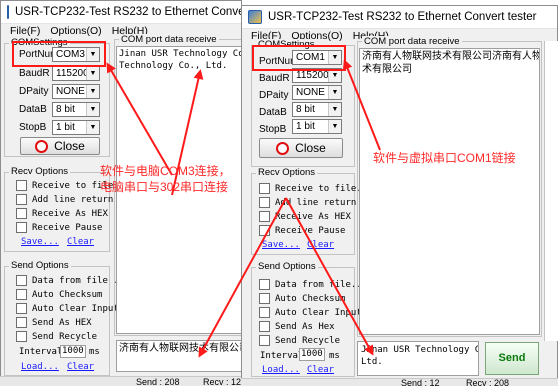  Describe the element at coordinates (329, 276) in the screenshot. I see `arrow-to-right-send` at that location.